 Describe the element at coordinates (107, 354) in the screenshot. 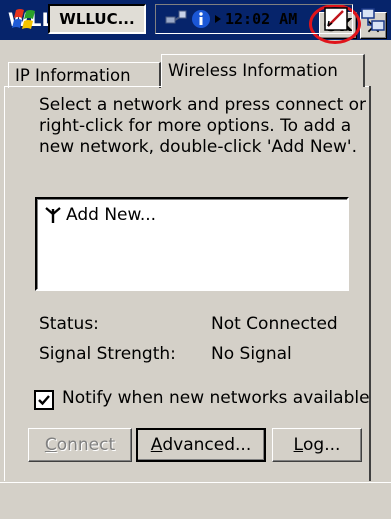

I see `signal-strength-label: Signal Strength:` at that location.